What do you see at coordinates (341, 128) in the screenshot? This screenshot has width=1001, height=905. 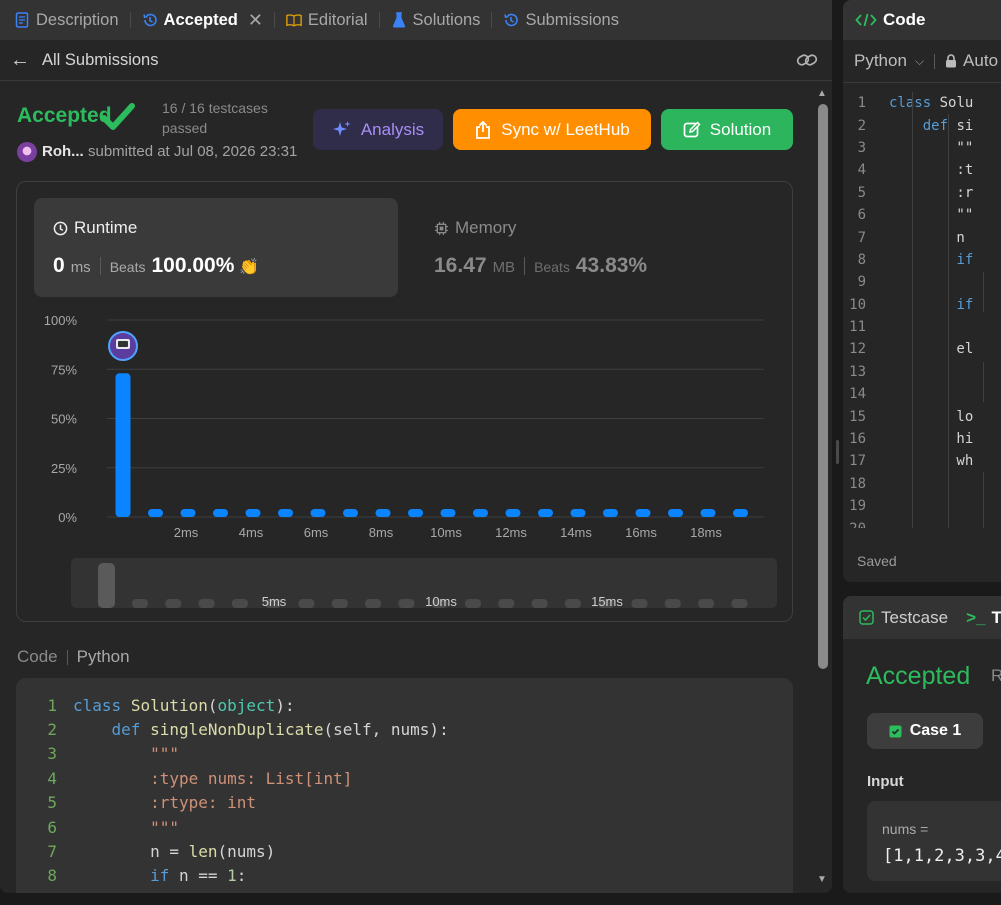 I see `sparkle-icon` at bounding box center [341, 128].